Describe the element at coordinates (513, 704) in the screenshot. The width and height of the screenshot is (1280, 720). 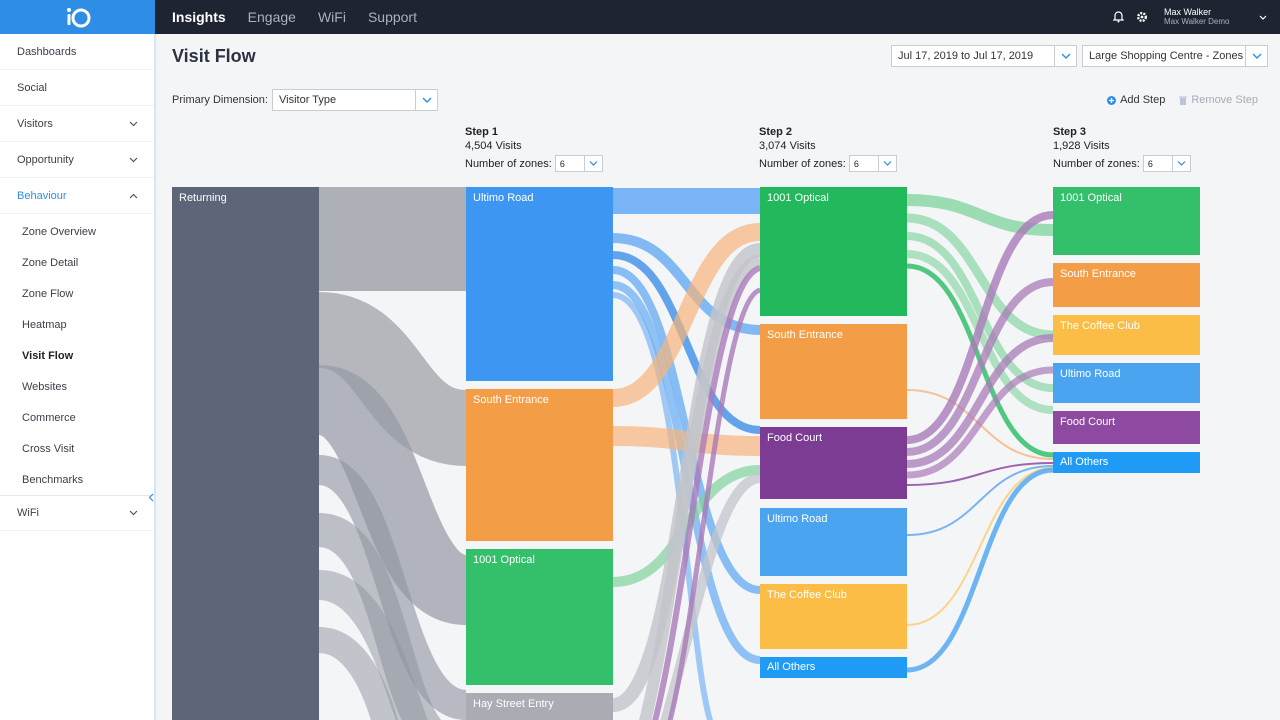
I see `node-label: Hay Street Entry` at that location.